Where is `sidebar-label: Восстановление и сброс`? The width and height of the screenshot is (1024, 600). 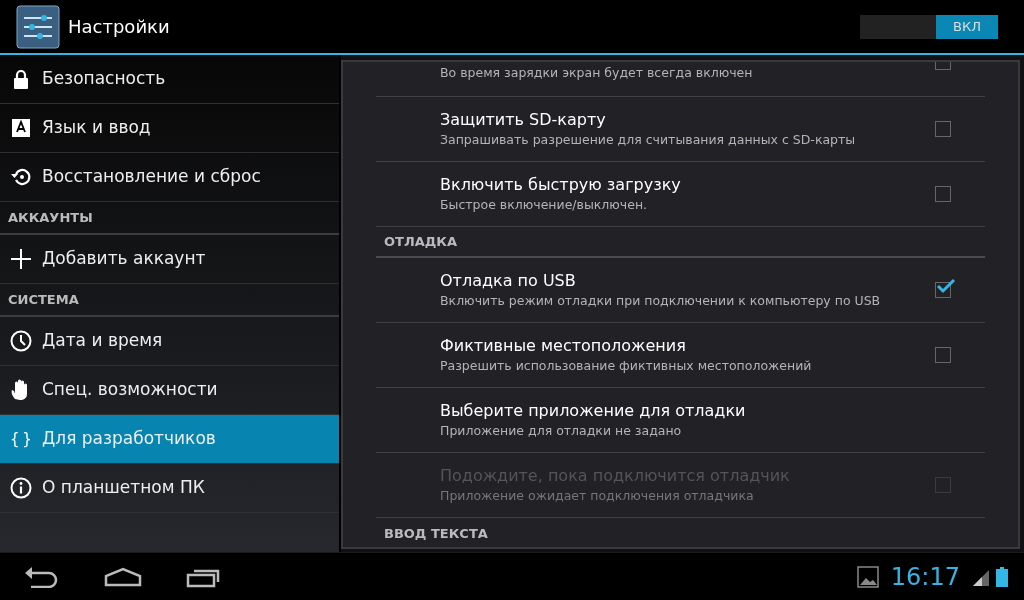
sidebar-label: Восстановление и сброс is located at coordinates (151, 177).